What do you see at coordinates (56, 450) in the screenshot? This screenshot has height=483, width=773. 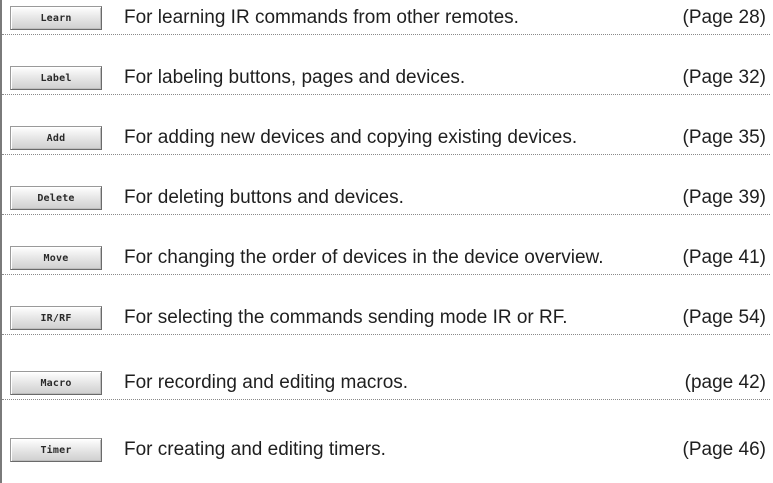 I see `timer-button: Timer` at bounding box center [56, 450].